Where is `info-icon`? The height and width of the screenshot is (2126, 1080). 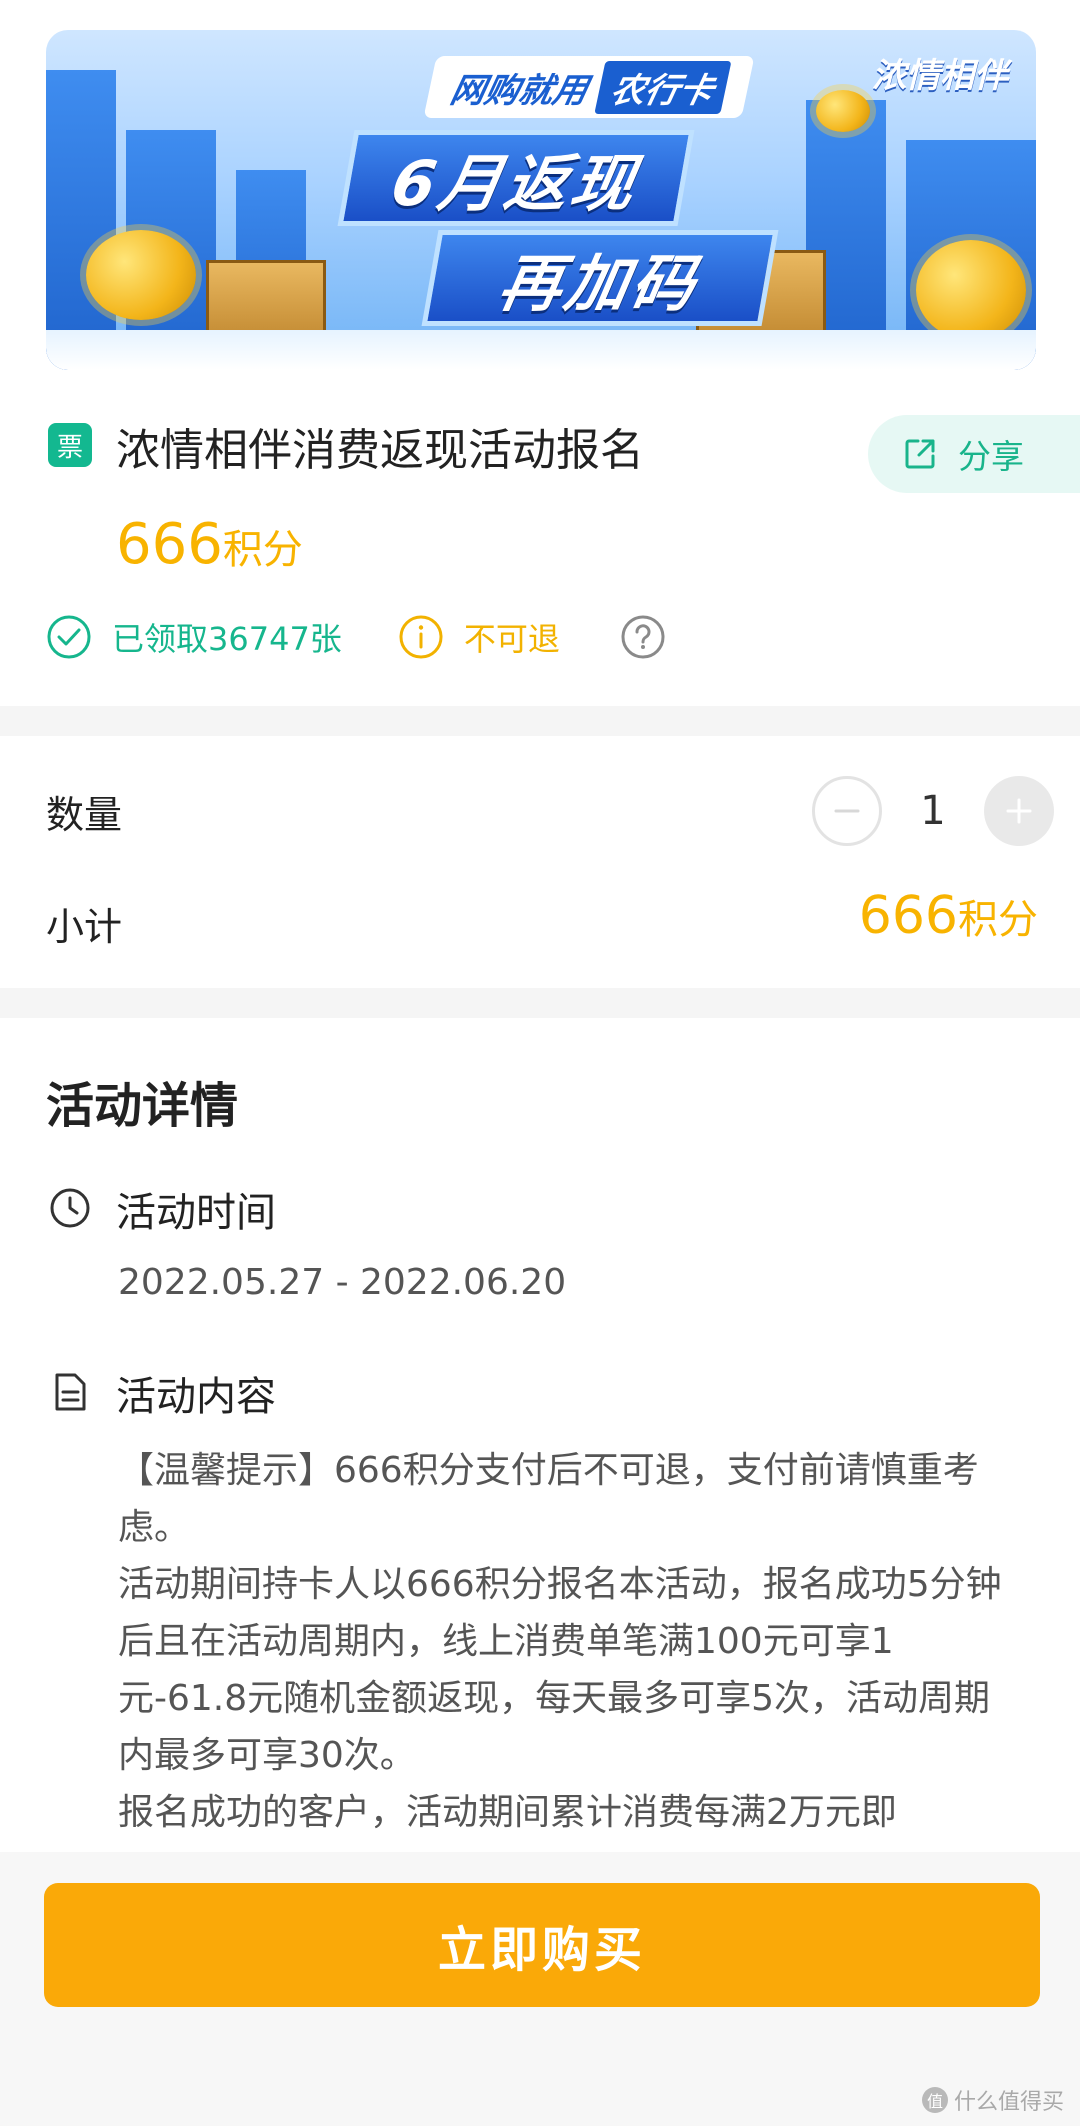 info-icon is located at coordinates (421, 637).